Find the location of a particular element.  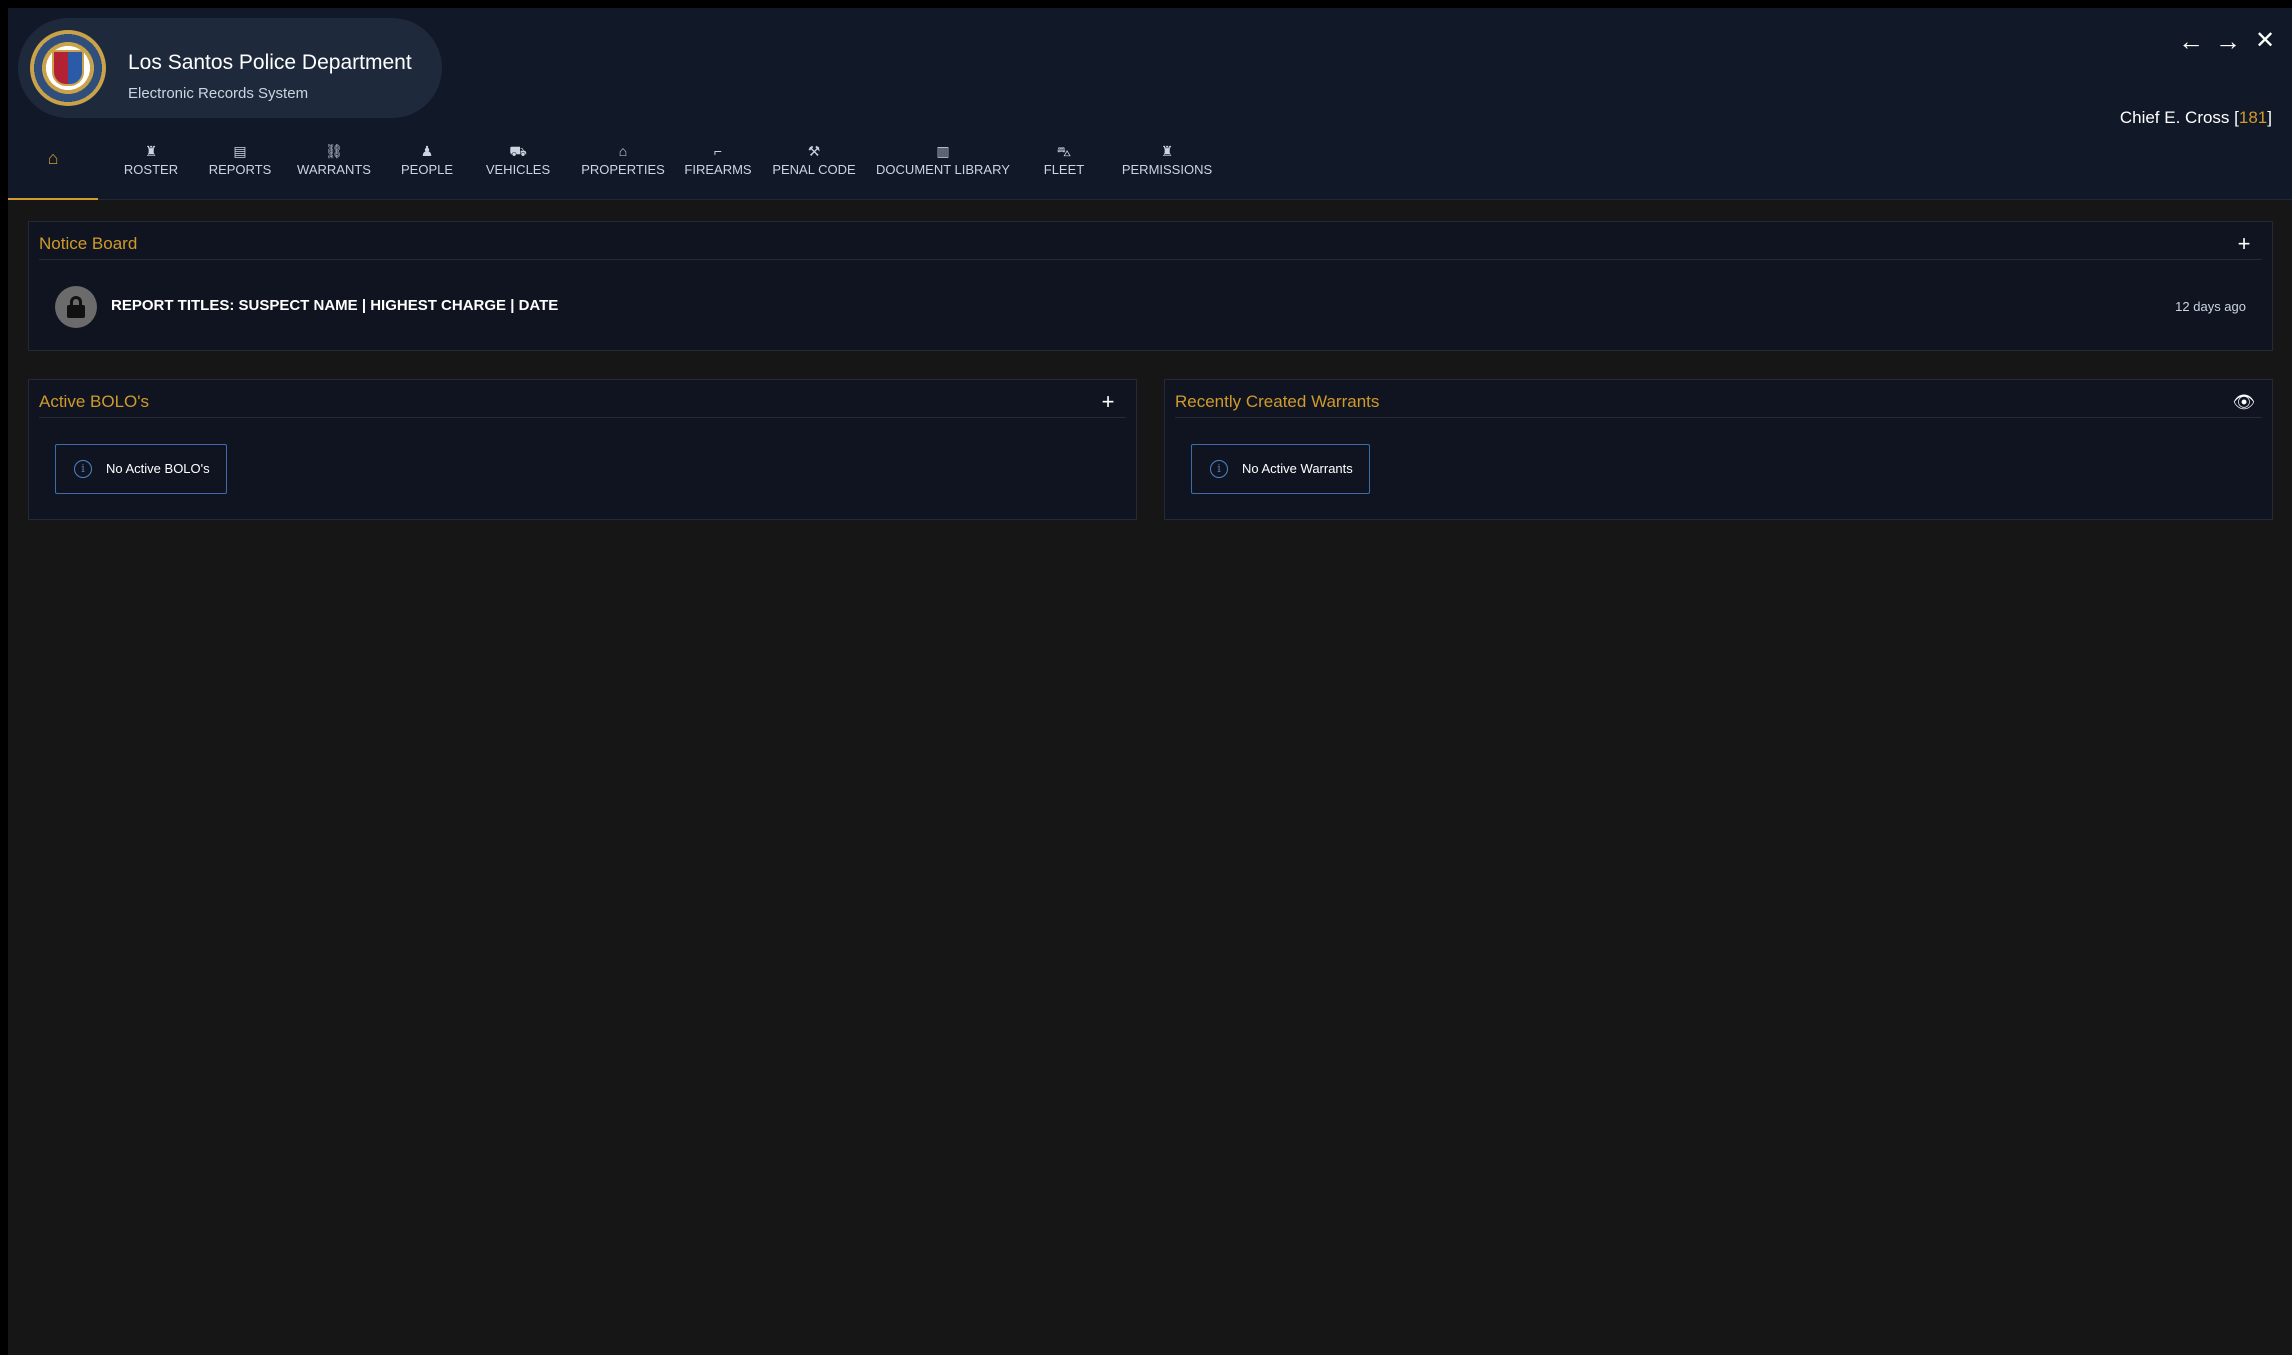

nav-warrants: ⛓ WARRANTS is located at coordinates (334, 170).